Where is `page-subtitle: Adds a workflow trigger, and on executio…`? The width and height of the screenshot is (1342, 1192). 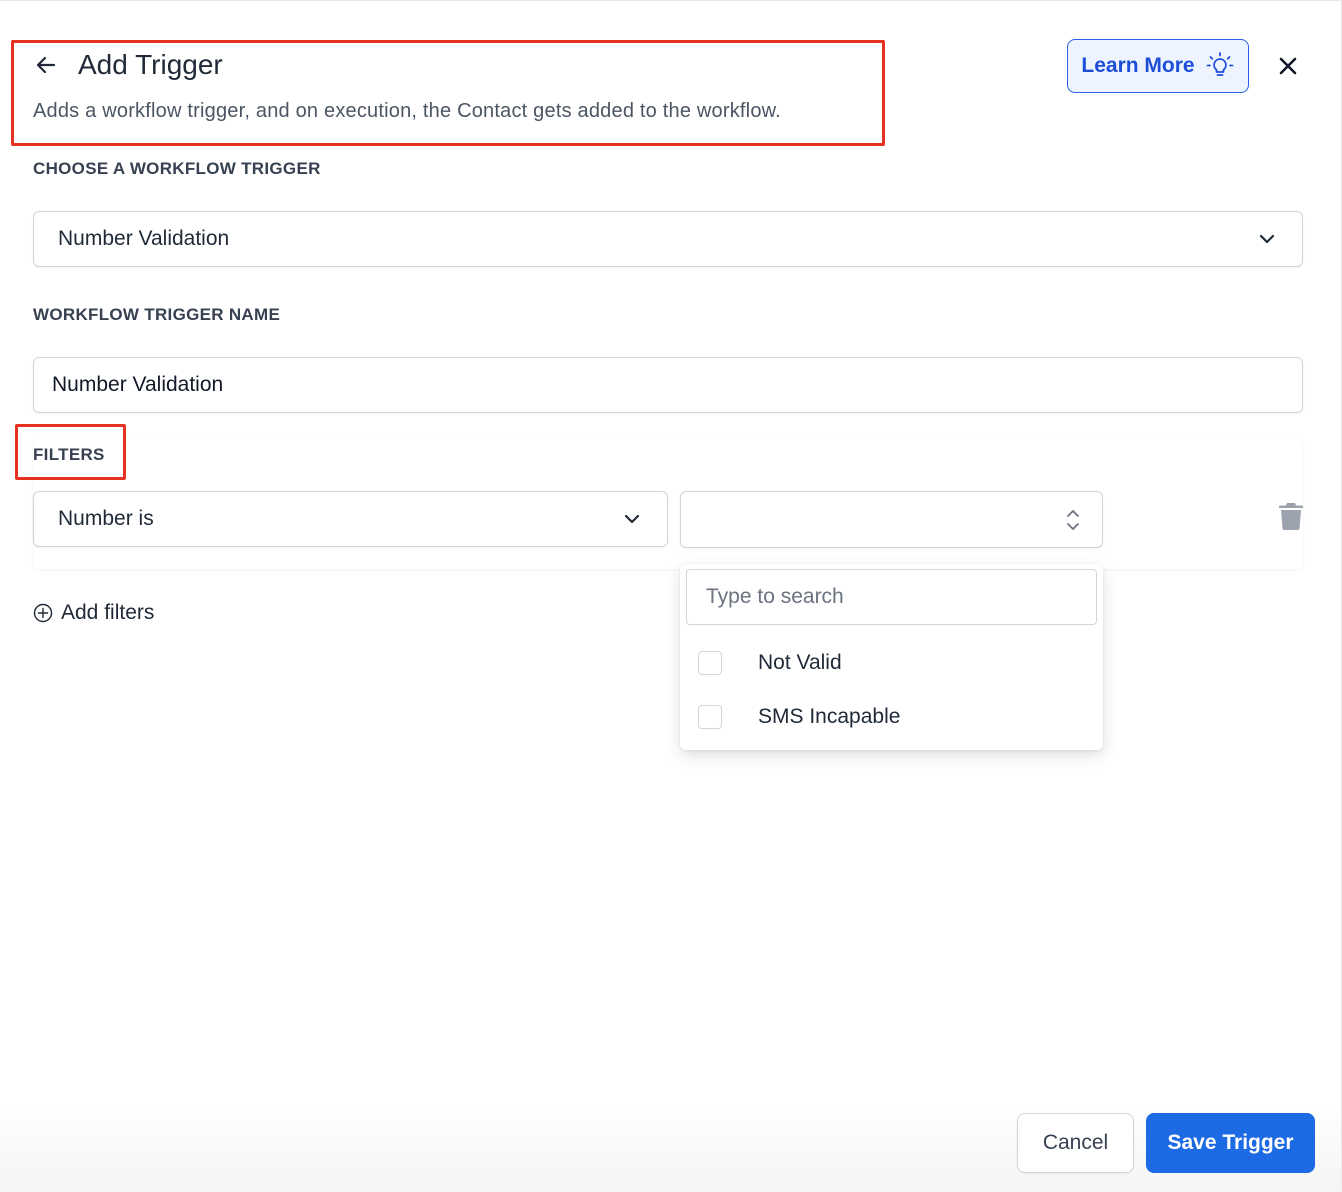
page-subtitle: Adds a workflow trigger, and on executio… is located at coordinates (407, 111).